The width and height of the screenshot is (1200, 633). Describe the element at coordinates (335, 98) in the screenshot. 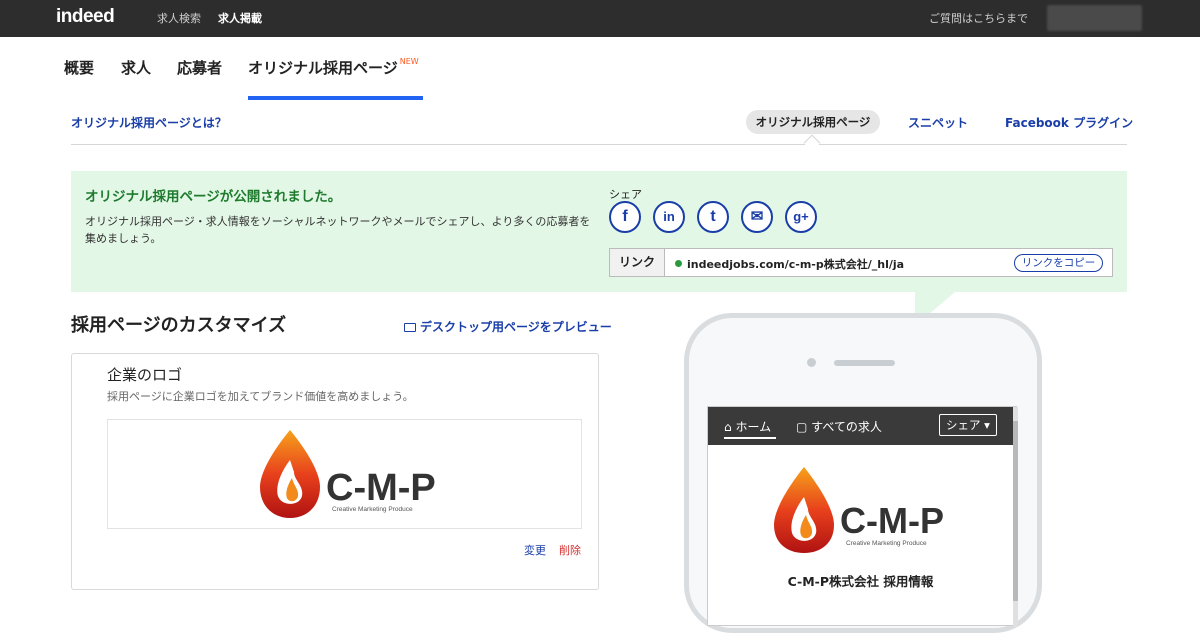

I see `active-tab-indicator` at that location.